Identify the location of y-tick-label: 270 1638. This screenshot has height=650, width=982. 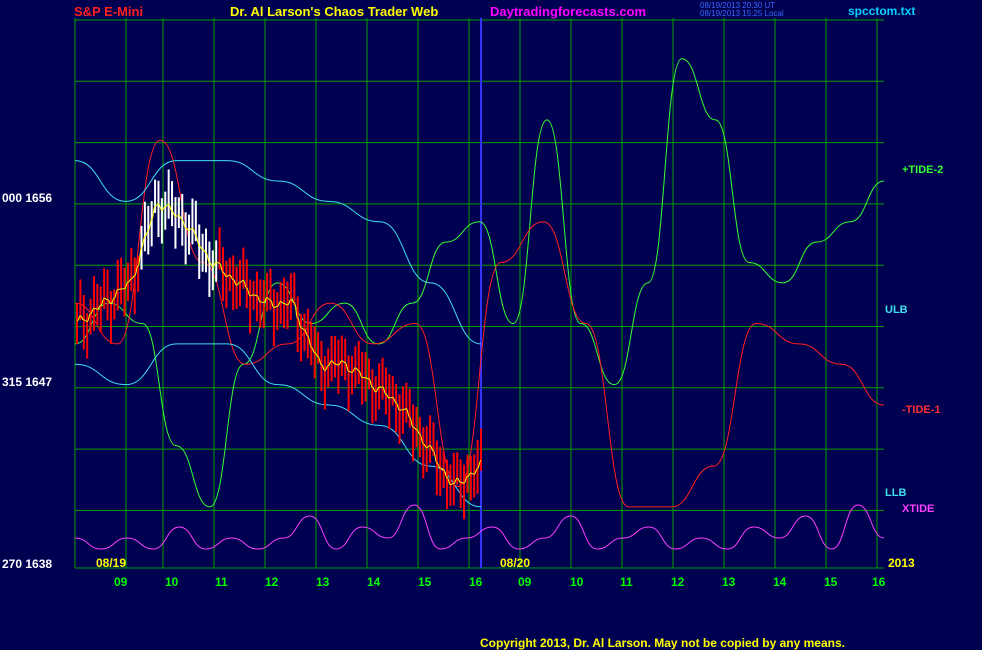
(27, 564).